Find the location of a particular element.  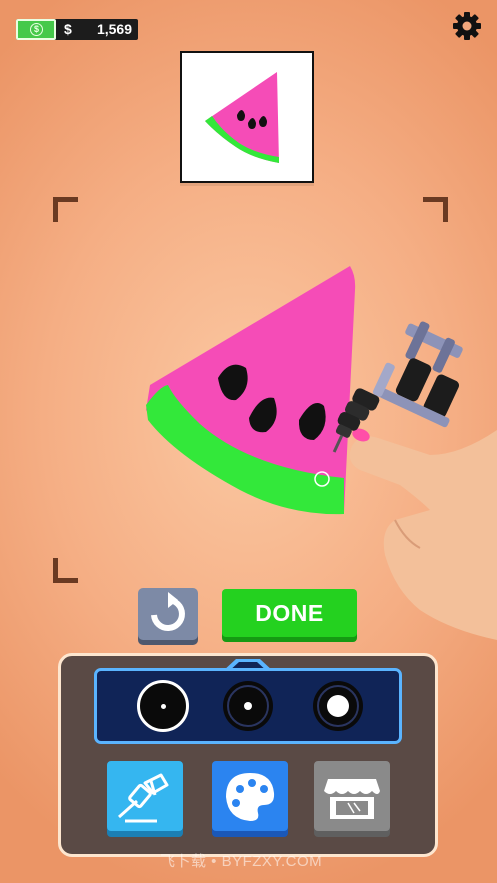

color-palette-button is located at coordinates (250, 796).